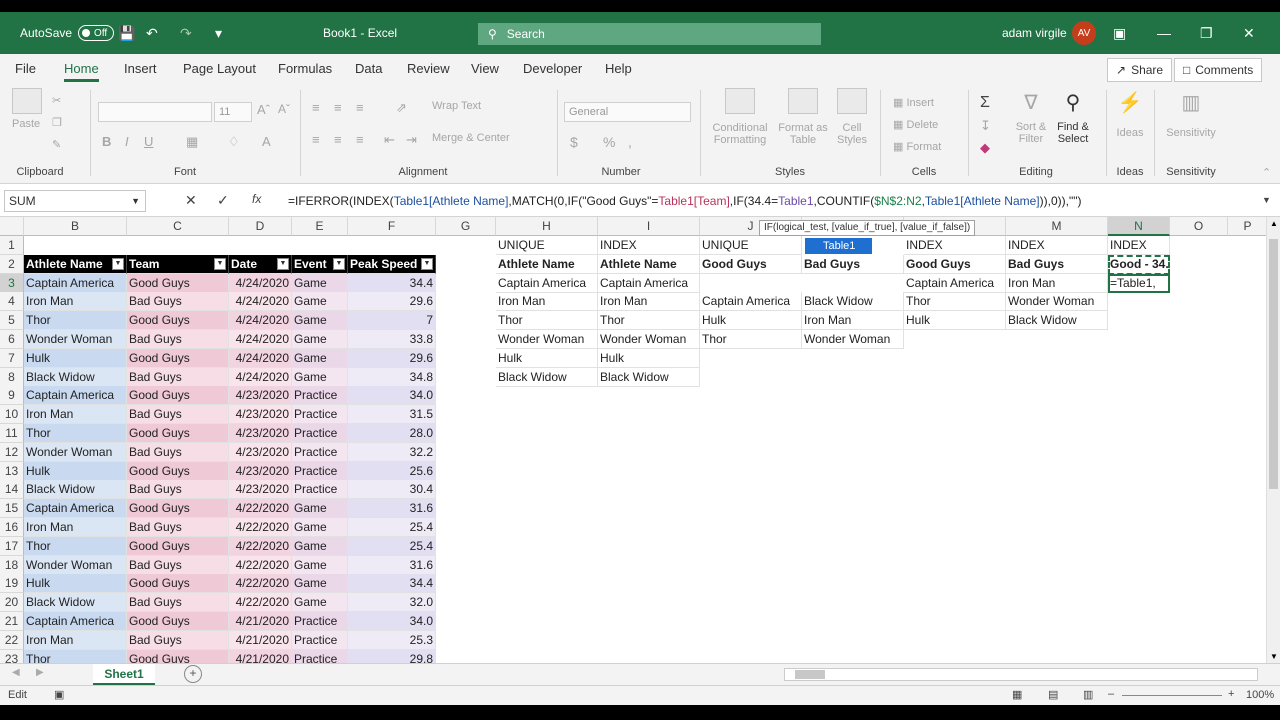 Image resolution: width=1280 pixels, height=720 pixels. What do you see at coordinates (161, 33) in the screenshot?
I see `undo-icon: ↶` at bounding box center [161, 33].